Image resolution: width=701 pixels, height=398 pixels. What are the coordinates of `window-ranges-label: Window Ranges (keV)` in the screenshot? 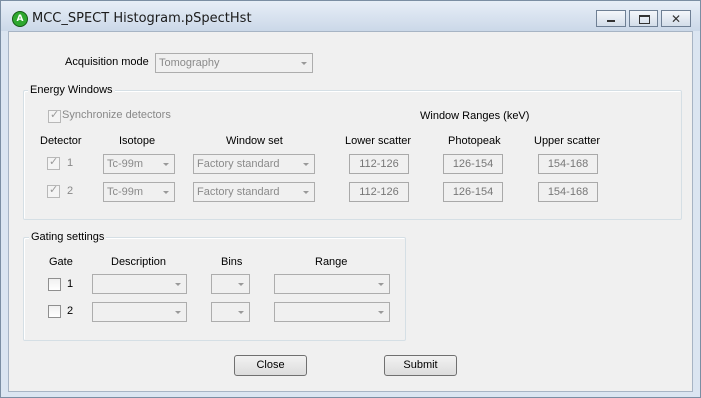 It's located at (475, 116).